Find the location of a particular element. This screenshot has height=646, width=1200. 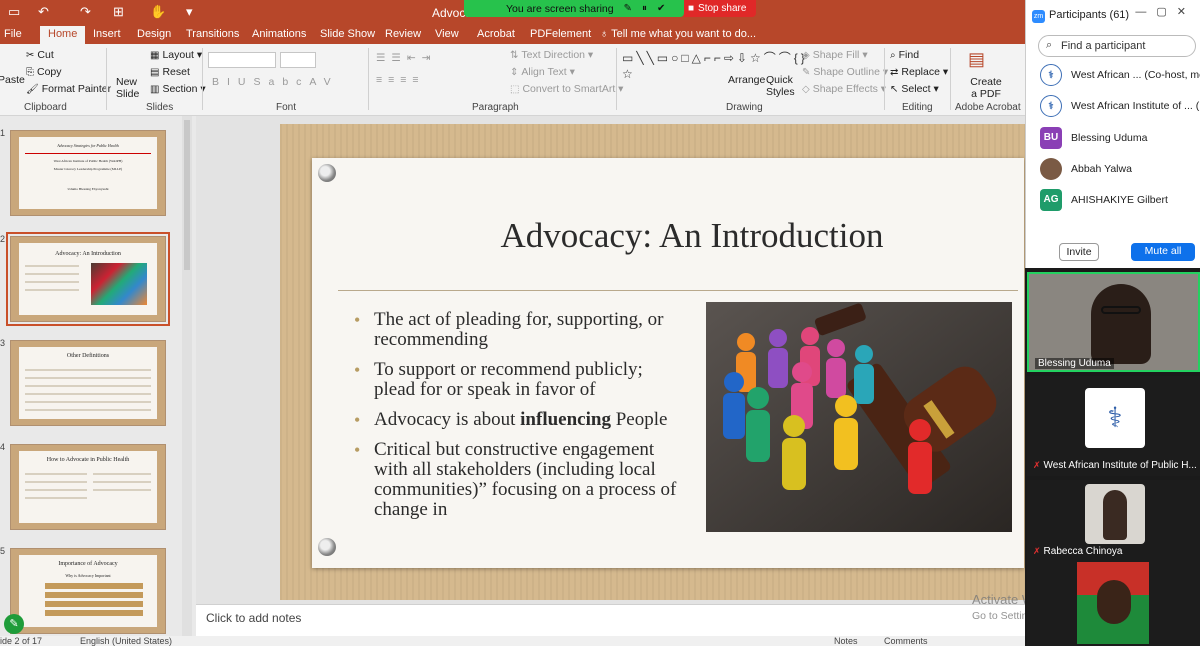

undo-icon: ↶ is located at coordinates (43, 12).